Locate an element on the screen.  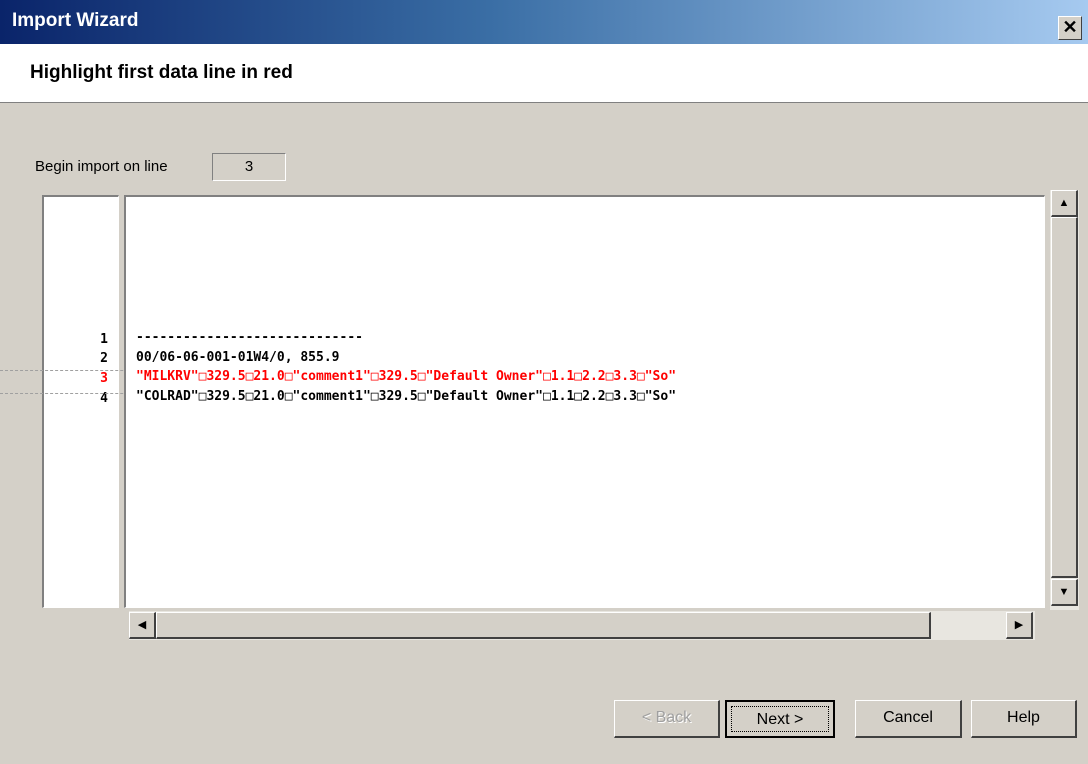
line-number-highlighted: 3 is located at coordinates (104, 378).